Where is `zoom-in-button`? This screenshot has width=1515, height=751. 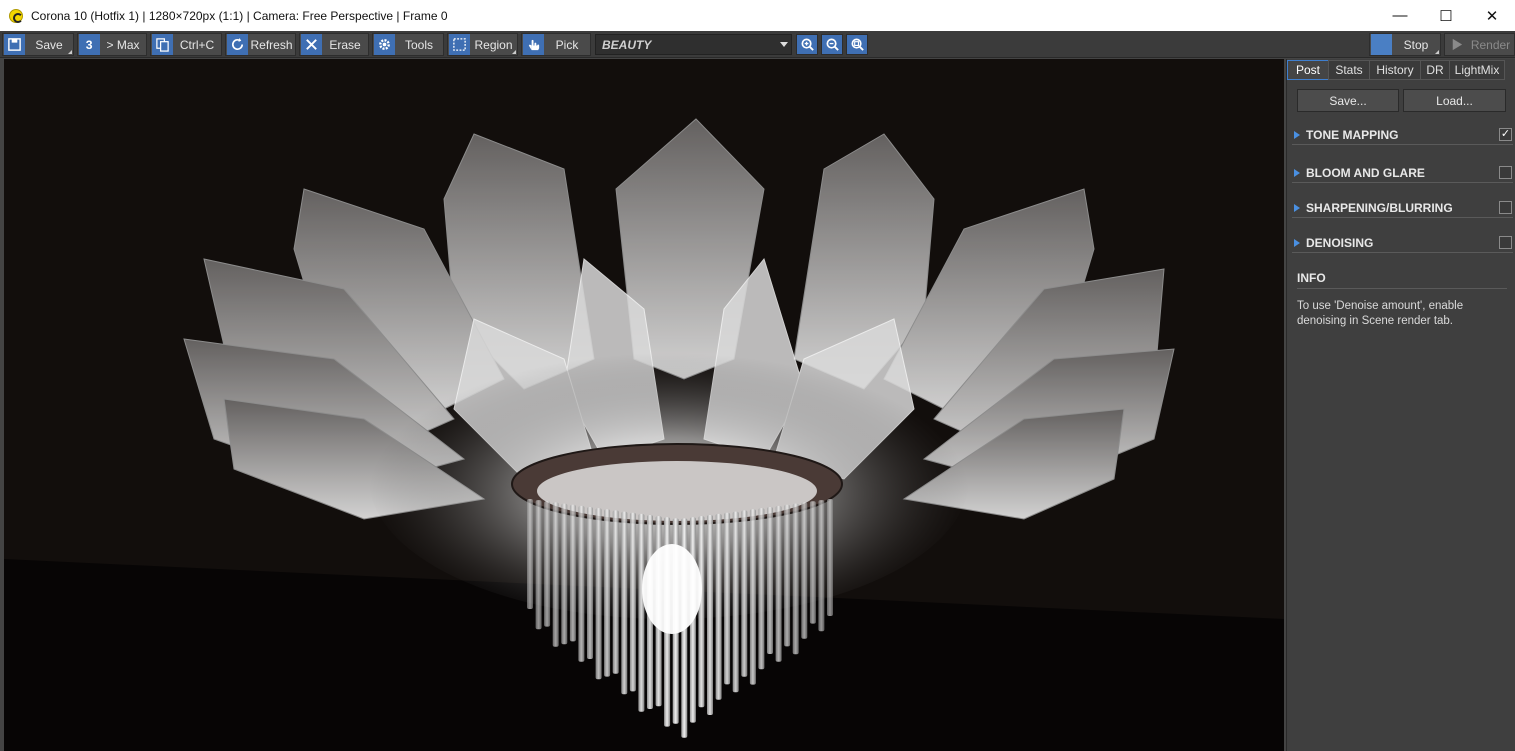
zoom-in-button is located at coordinates (807, 44).